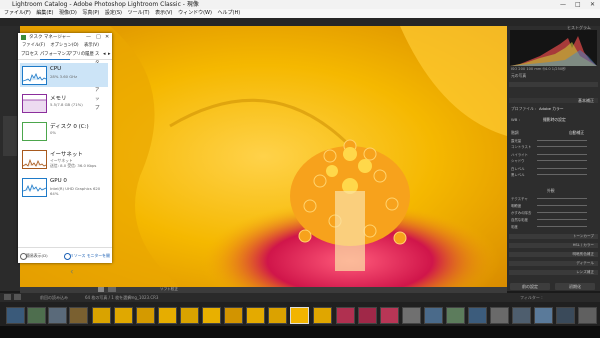 The height and width of the screenshot is (338, 600). What do you see at coordinates (55, 55) in the screenshot?
I see `tab-performance: パフォーマンス` at bounding box center [55, 55].